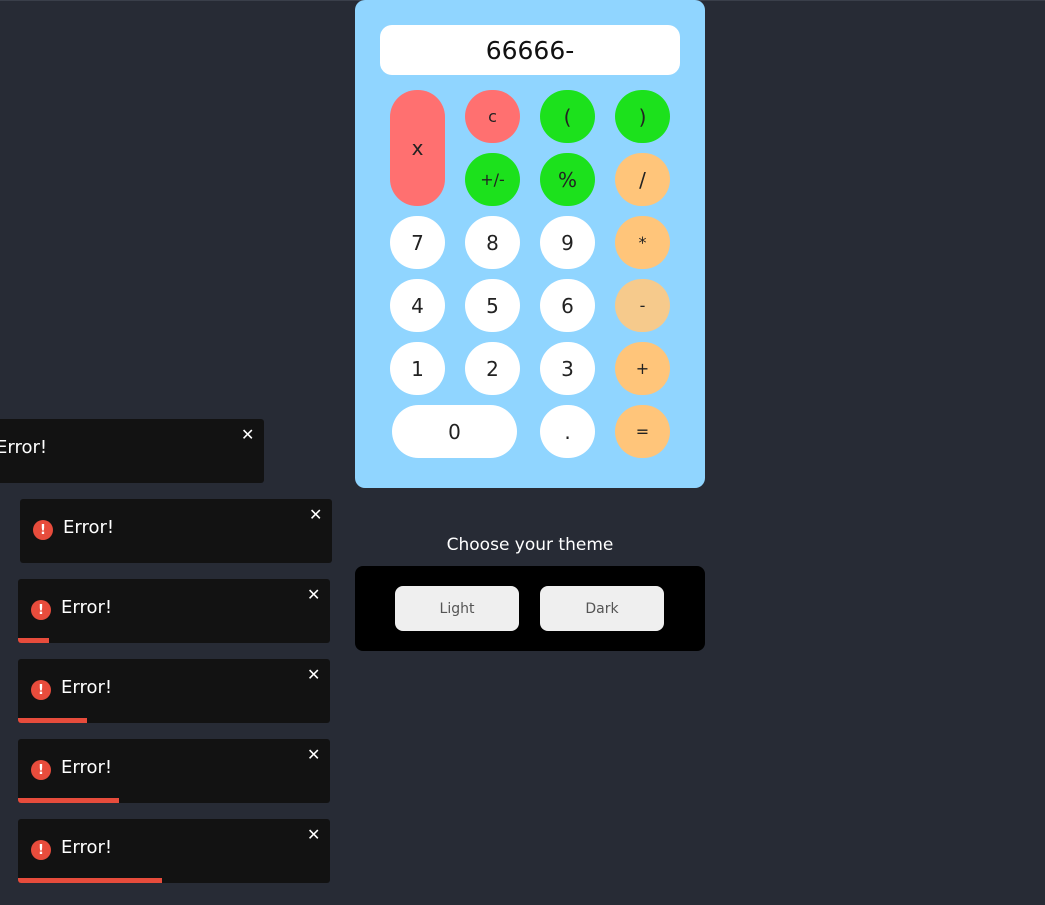 Image resolution: width=1045 pixels, height=905 pixels. What do you see at coordinates (530, 608) in the screenshot?
I see `theme-panel: Light Dark` at bounding box center [530, 608].